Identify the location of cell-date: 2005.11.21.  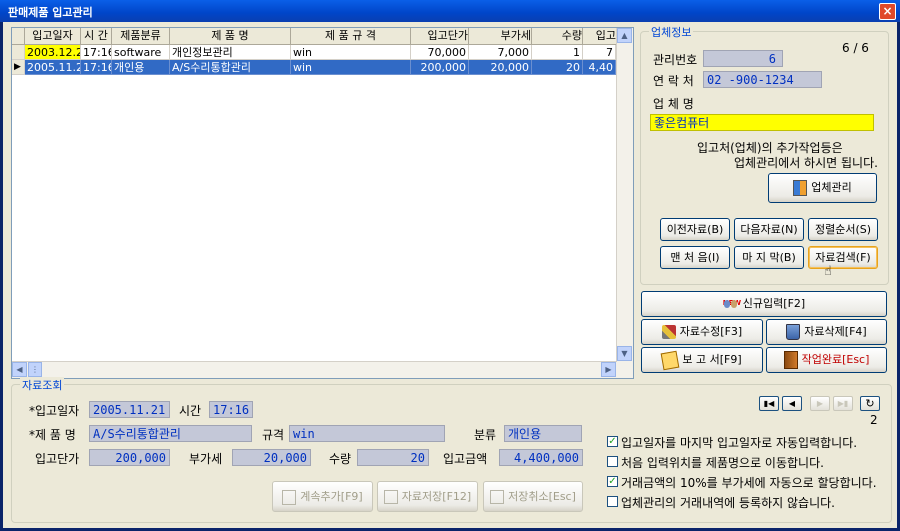
(53, 67).